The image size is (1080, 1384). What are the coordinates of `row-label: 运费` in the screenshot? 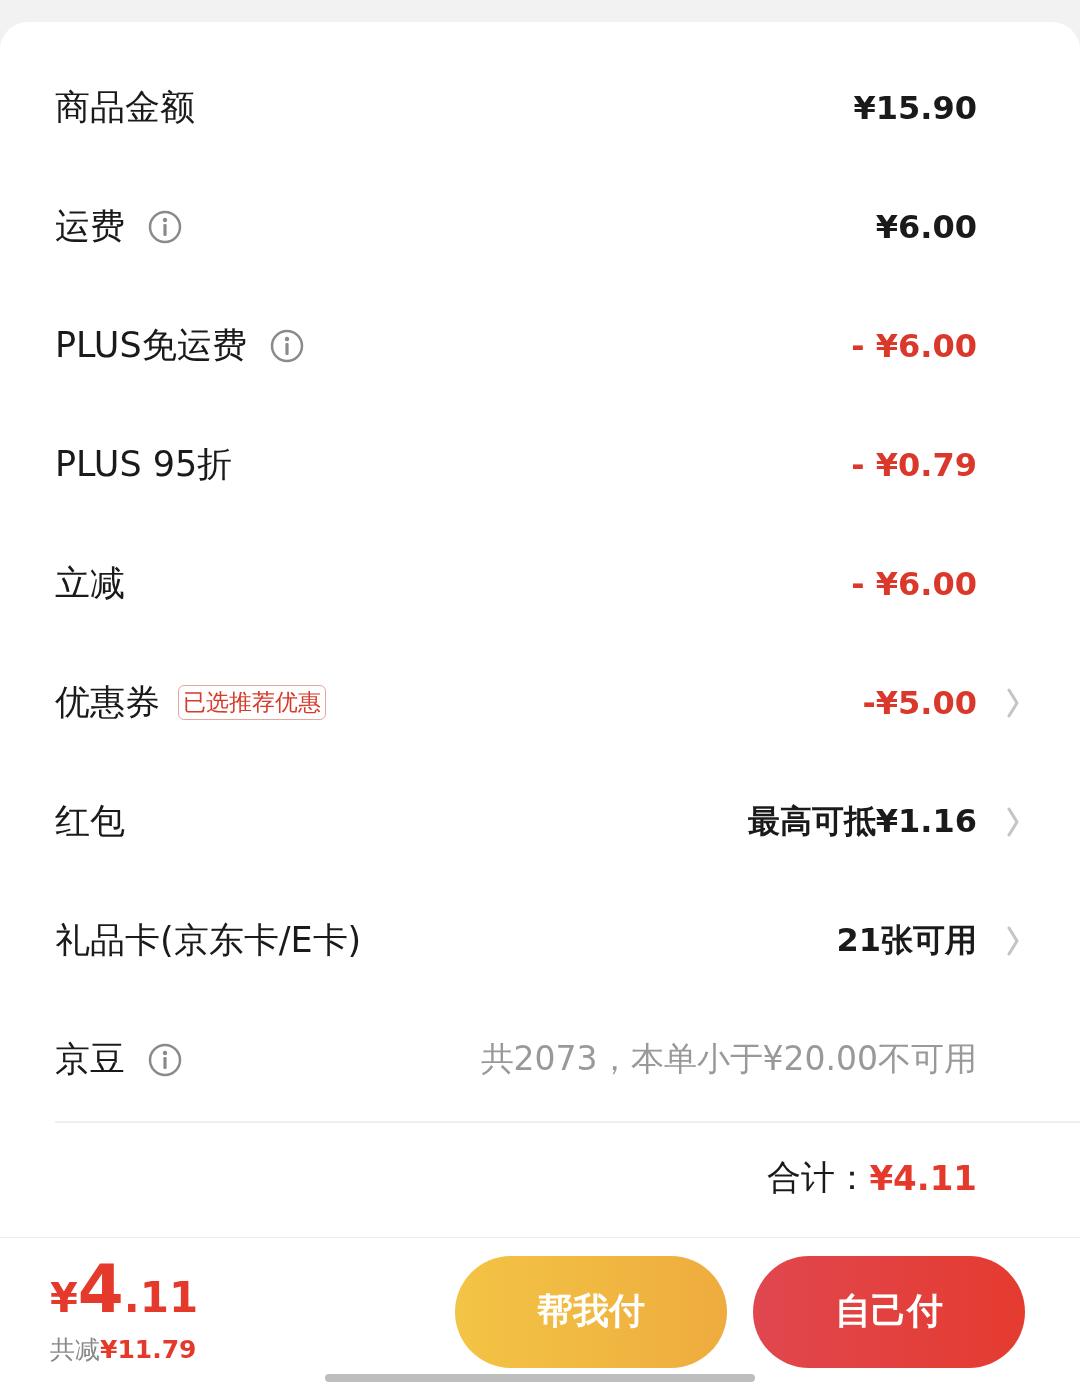 It's located at (90, 226).